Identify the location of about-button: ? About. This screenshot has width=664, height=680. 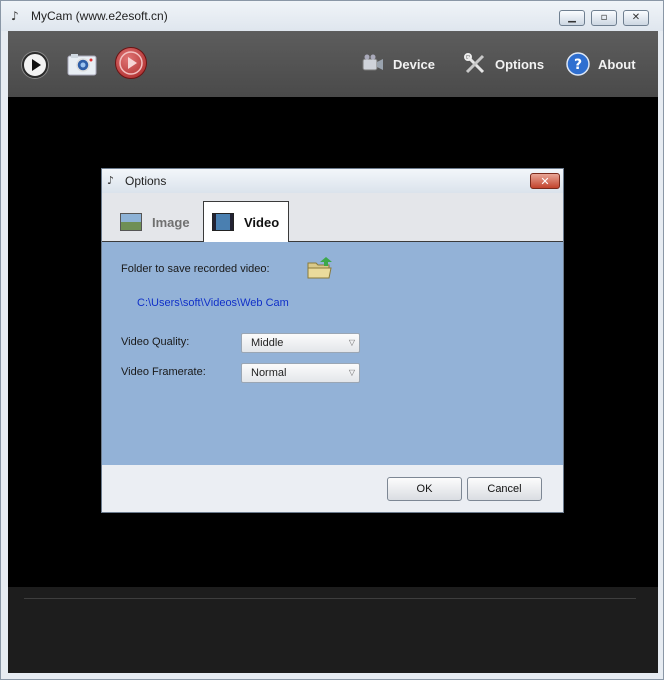
(601, 64).